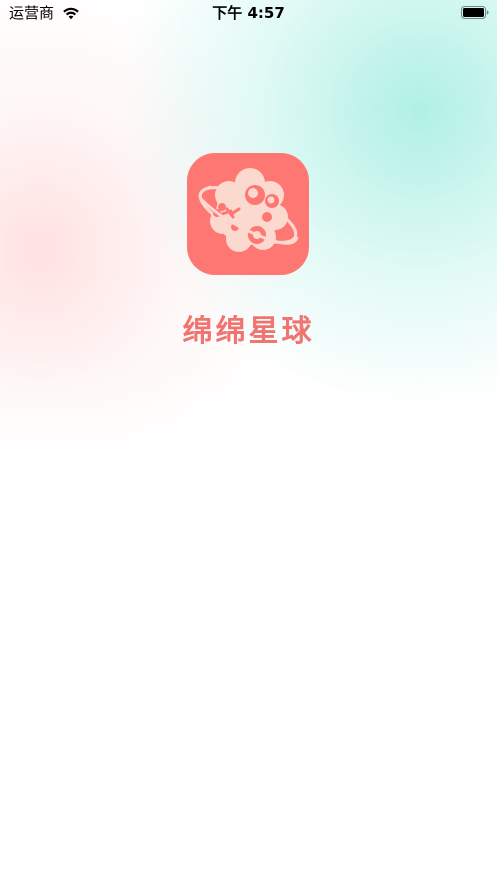 This screenshot has height=883, width=497. Describe the element at coordinates (248, 214) in the screenshot. I see `planet-logo-icon` at that location.